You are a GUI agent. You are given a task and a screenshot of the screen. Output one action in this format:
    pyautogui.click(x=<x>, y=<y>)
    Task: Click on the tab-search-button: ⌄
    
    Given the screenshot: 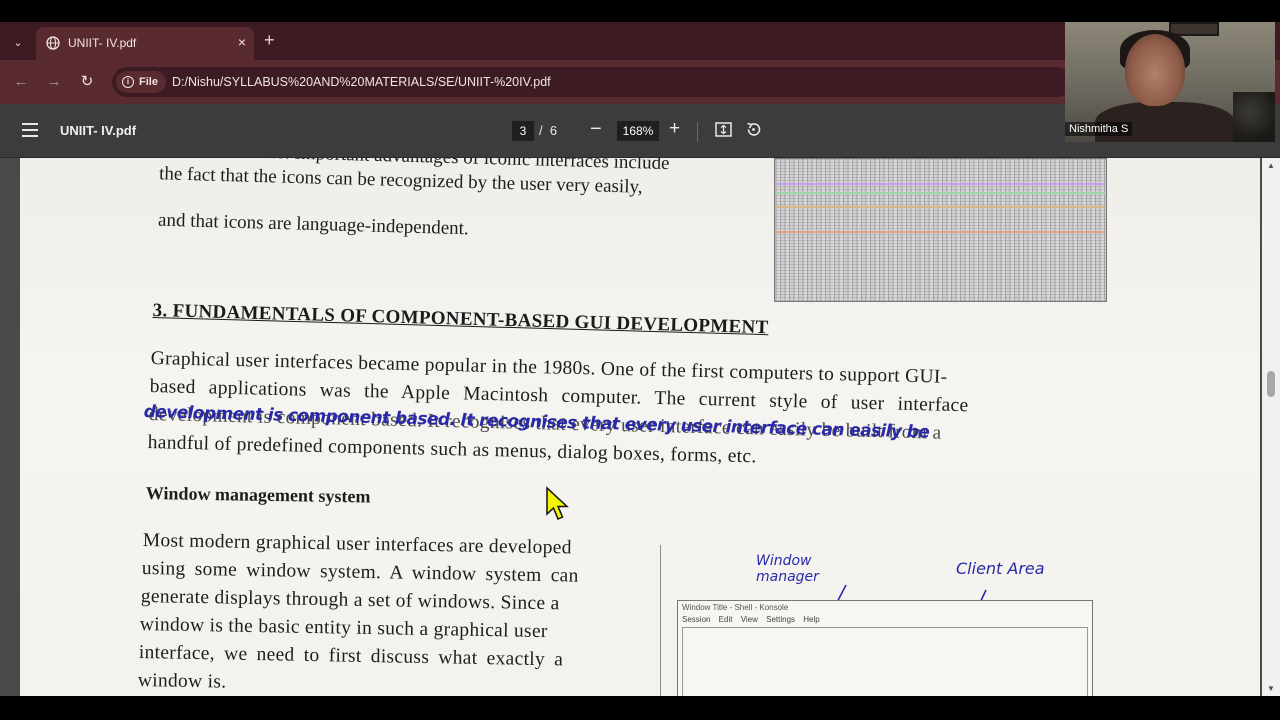 What is the action you would take?
    pyautogui.click(x=18, y=42)
    